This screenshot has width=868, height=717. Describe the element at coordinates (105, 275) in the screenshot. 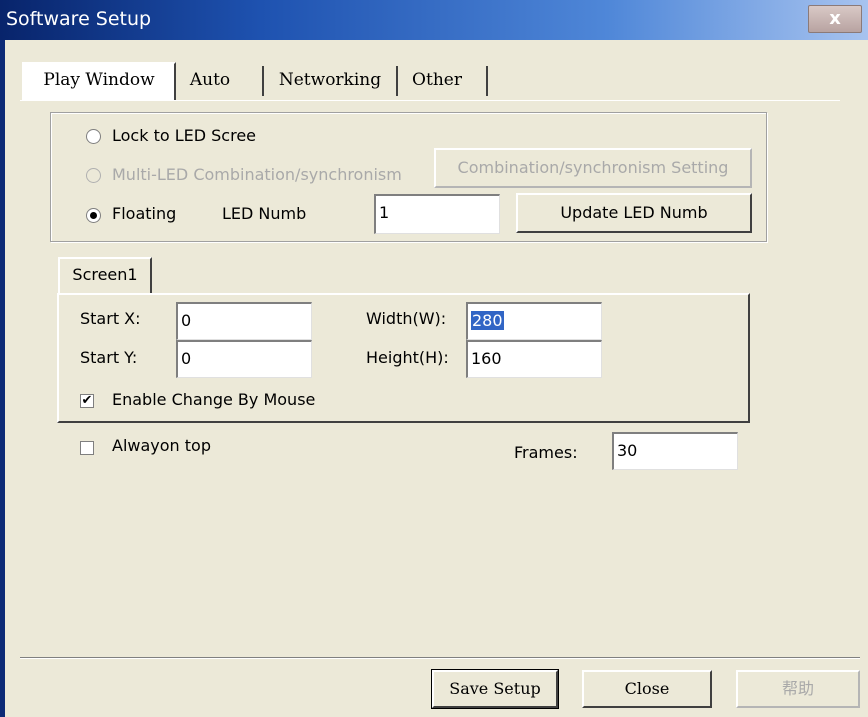

I see `tab-screen1: Screen1` at that location.